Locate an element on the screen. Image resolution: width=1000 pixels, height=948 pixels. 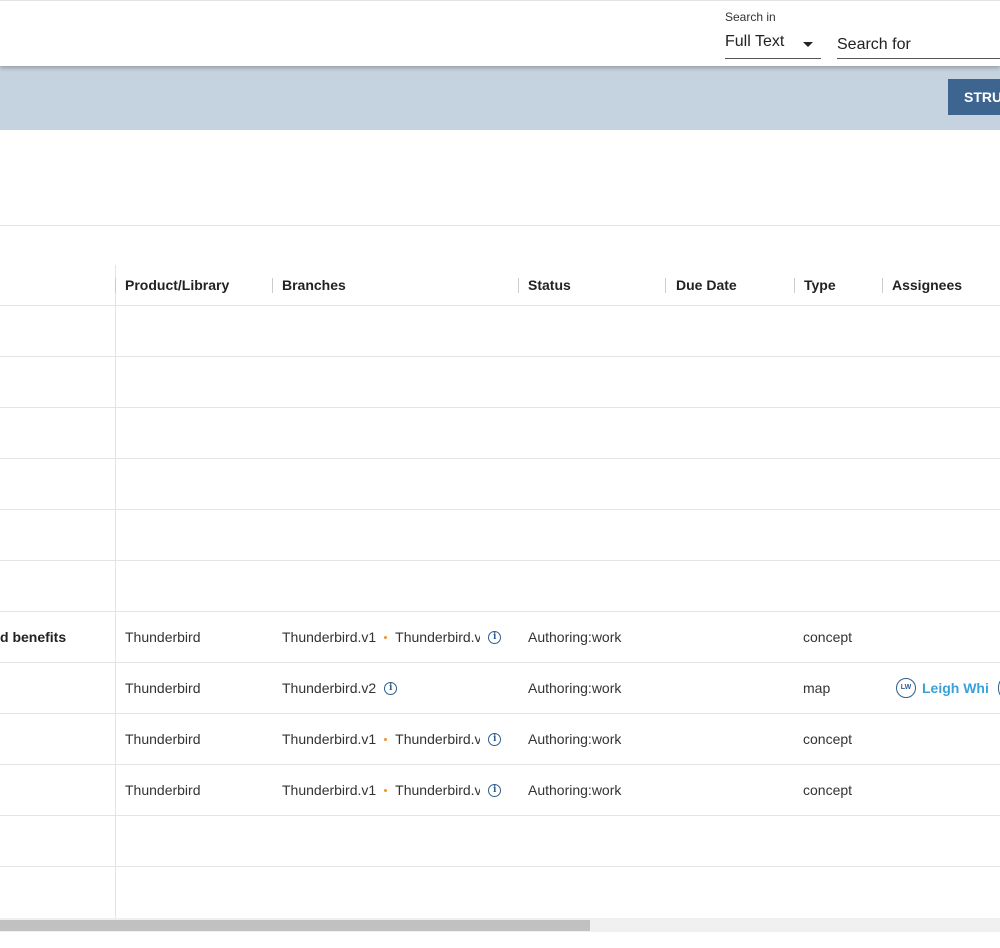
column-header-status: Status is located at coordinates (549, 285).